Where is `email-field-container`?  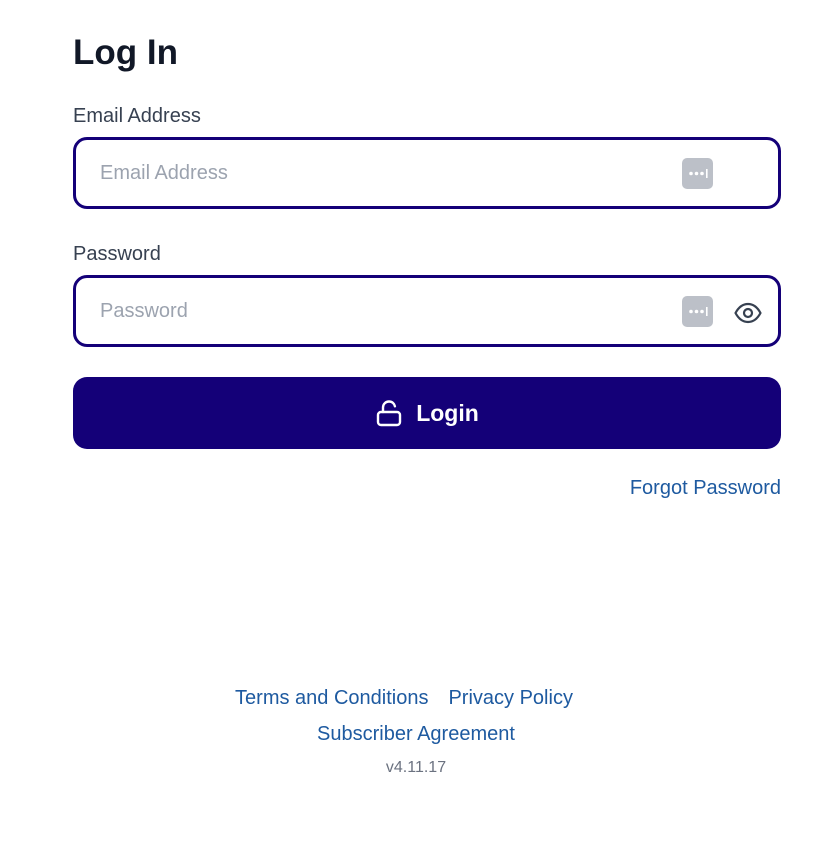
email-field-container is located at coordinates (427, 173).